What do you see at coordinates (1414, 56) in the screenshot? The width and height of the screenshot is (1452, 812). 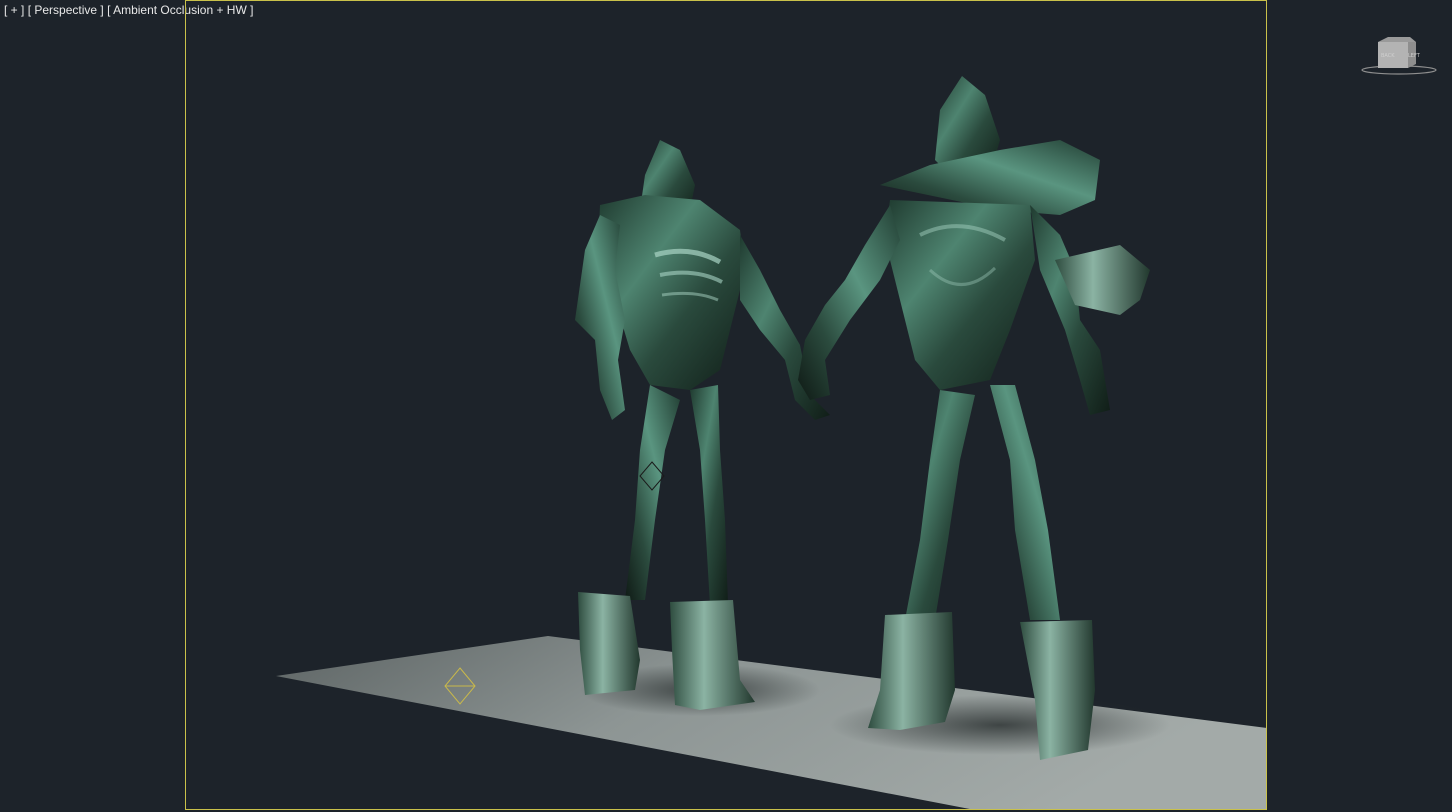 I see `viewcube-side-label: LEFT` at bounding box center [1414, 56].